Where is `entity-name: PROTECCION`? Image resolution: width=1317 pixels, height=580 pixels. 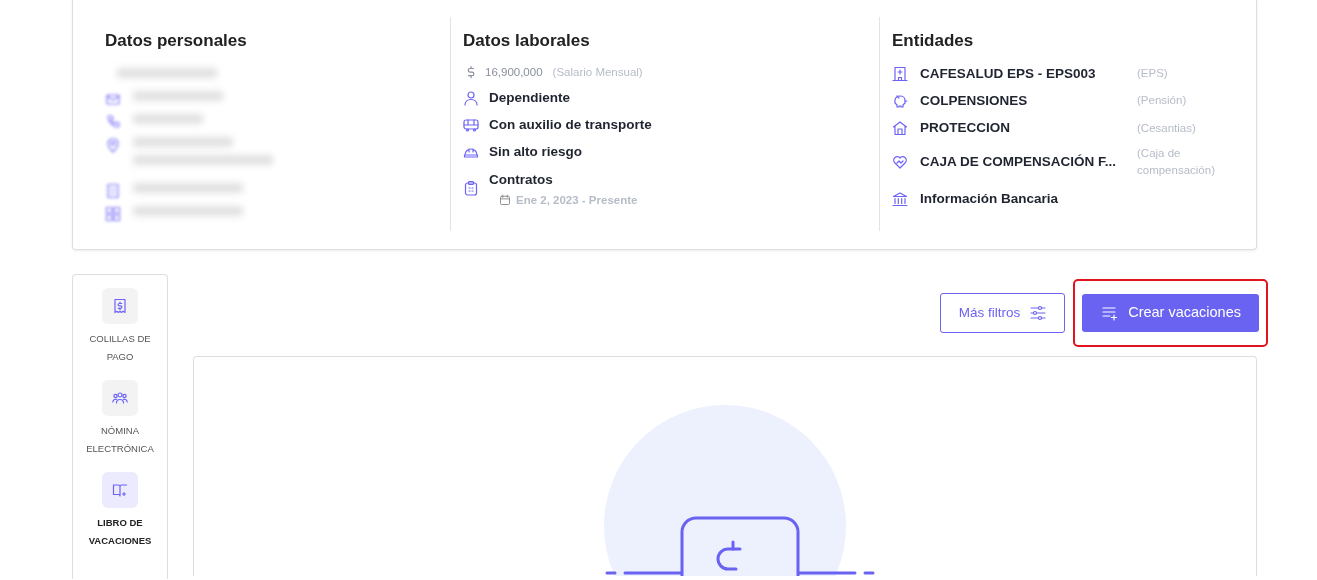 entity-name: PROTECCION is located at coordinates (965, 128).